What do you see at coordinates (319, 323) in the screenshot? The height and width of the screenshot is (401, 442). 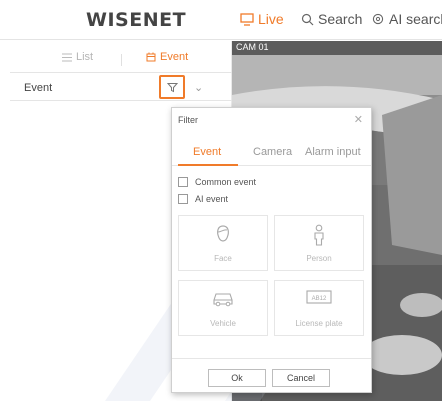 I see `license-plate-label: License plate` at bounding box center [319, 323].